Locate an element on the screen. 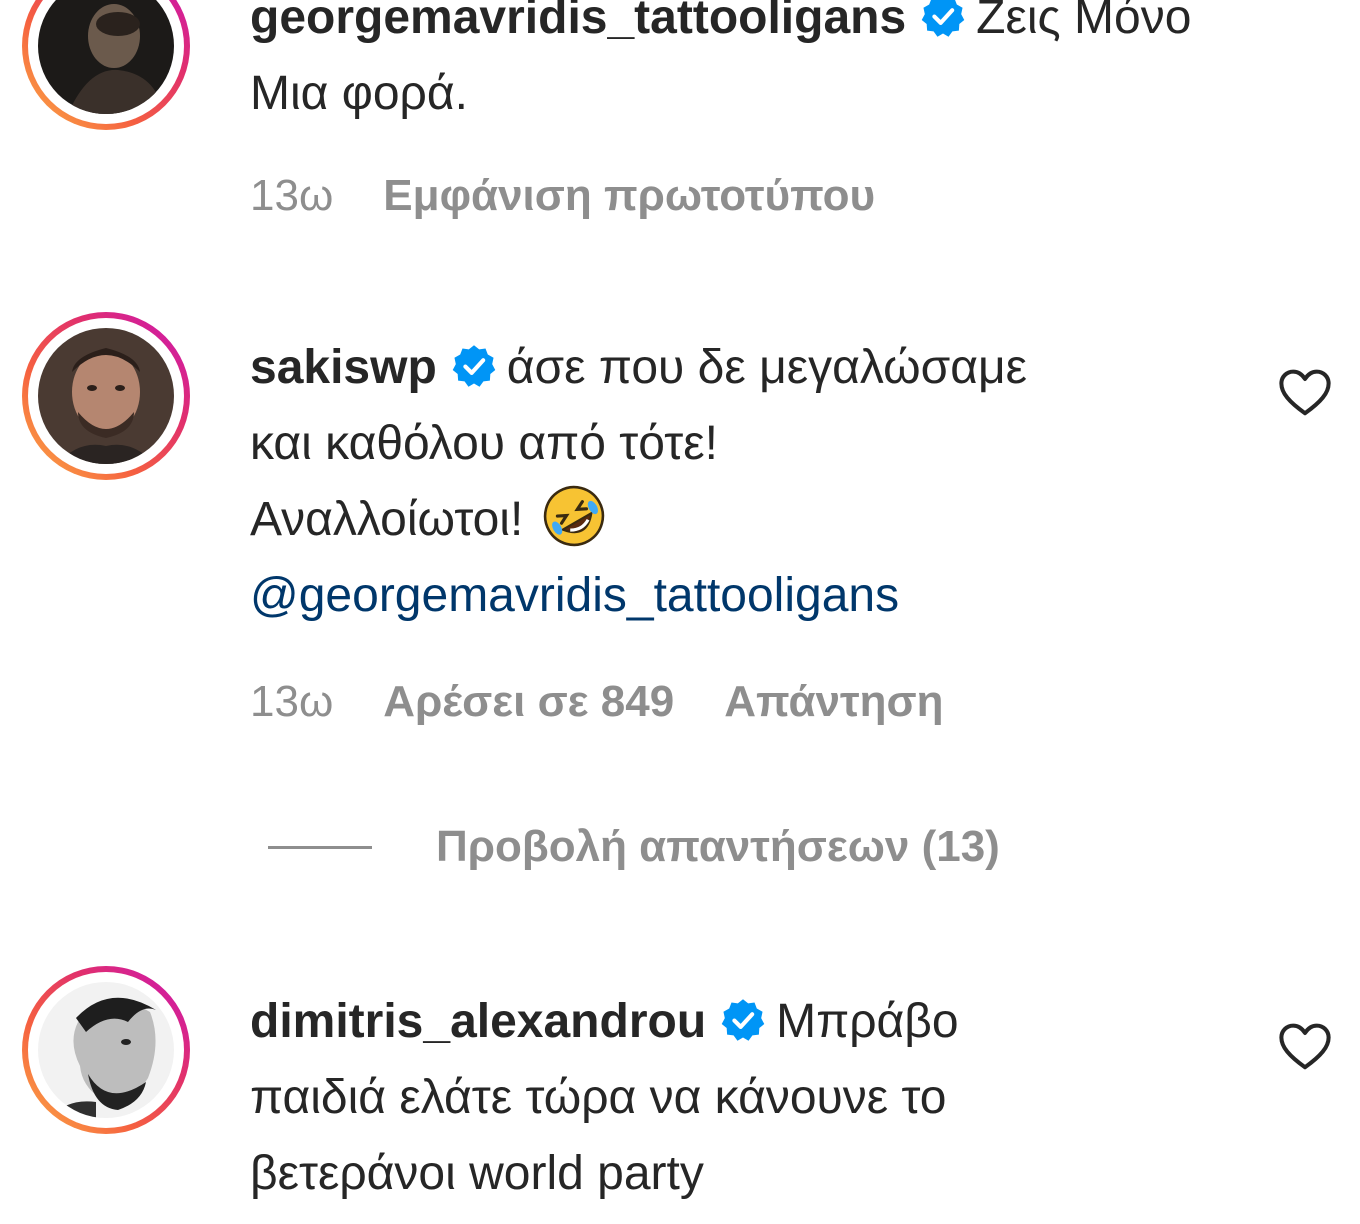 This screenshot has width=1360, height=1224. comment-username: georgemavridis_tattooligans is located at coordinates (578, 22).